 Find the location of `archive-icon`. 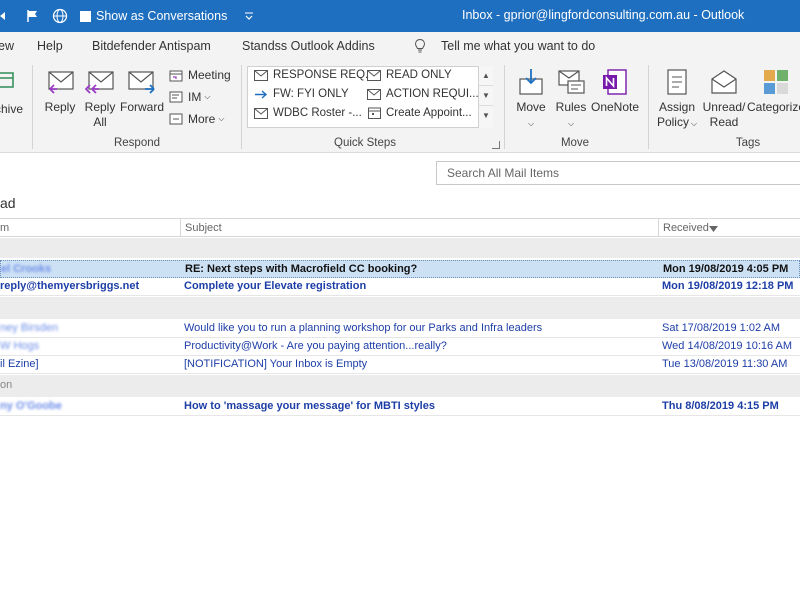

archive-icon is located at coordinates (7, 80).